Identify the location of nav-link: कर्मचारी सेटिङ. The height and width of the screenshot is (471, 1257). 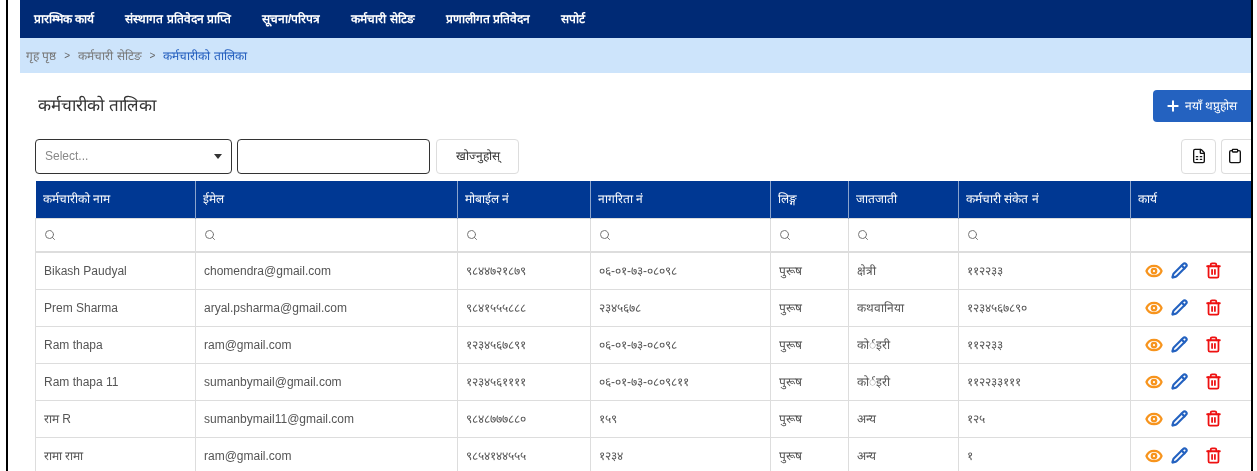
(383, 19).